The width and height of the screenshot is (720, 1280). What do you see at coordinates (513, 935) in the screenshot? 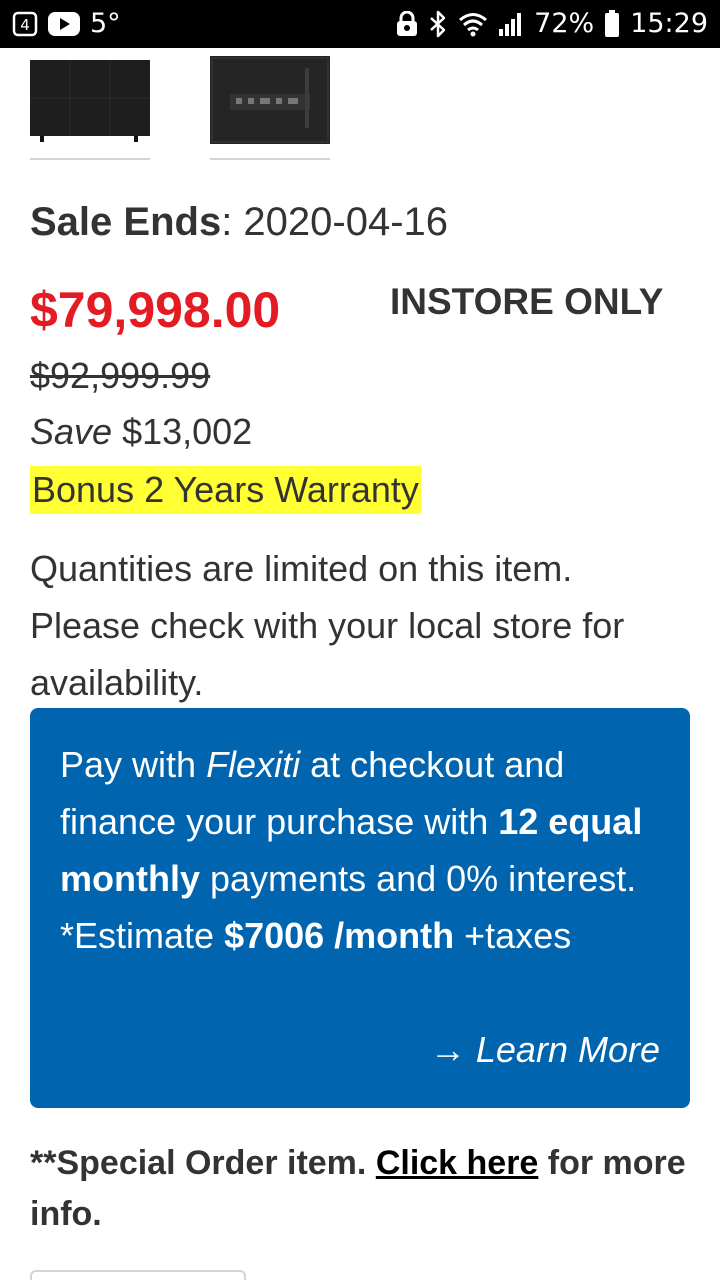
I see `financing-text-part: +taxes` at bounding box center [513, 935].